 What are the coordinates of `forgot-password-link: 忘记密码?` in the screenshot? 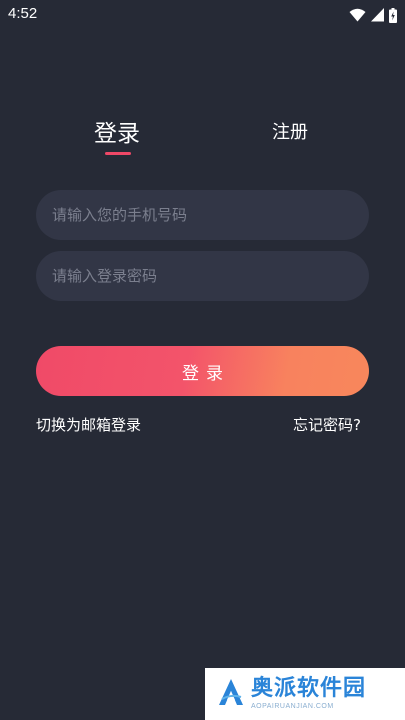 It's located at (327, 424).